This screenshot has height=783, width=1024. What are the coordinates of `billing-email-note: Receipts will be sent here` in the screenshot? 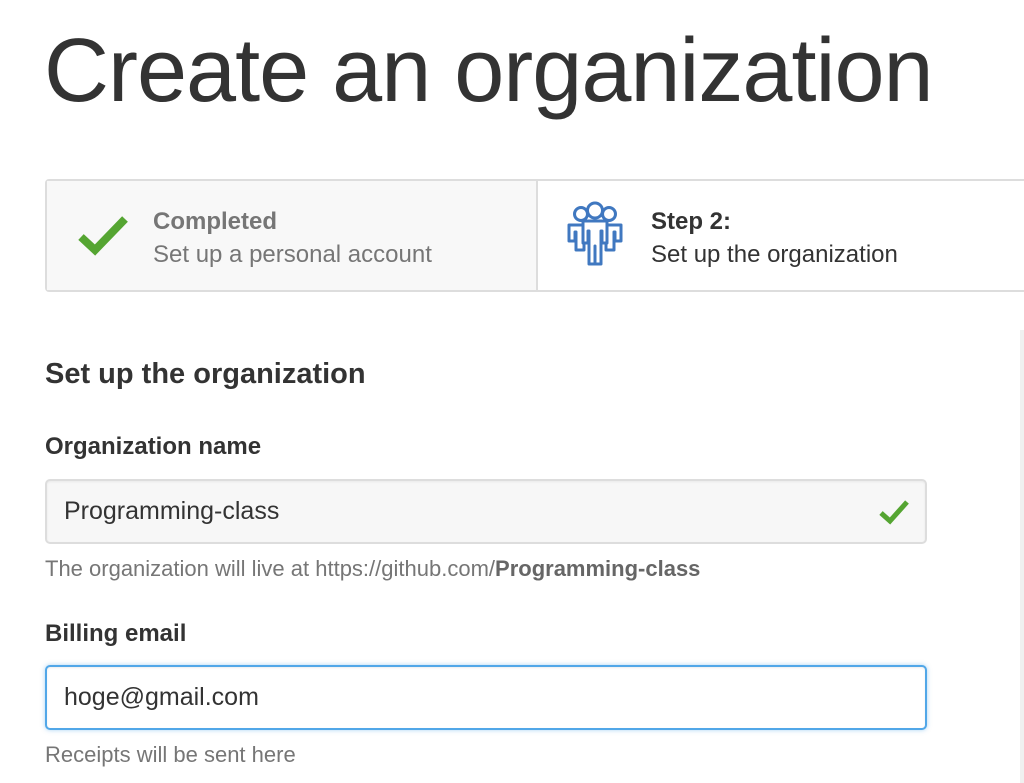 It's located at (170, 754).